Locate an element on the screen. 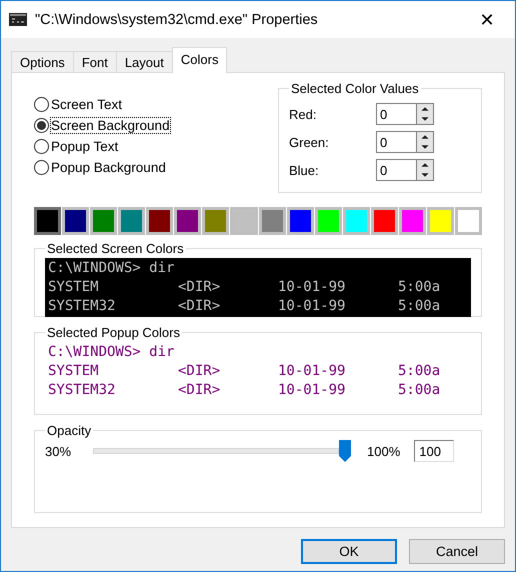 The image size is (516, 572). field-label: Green: is located at coordinates (309, 142).